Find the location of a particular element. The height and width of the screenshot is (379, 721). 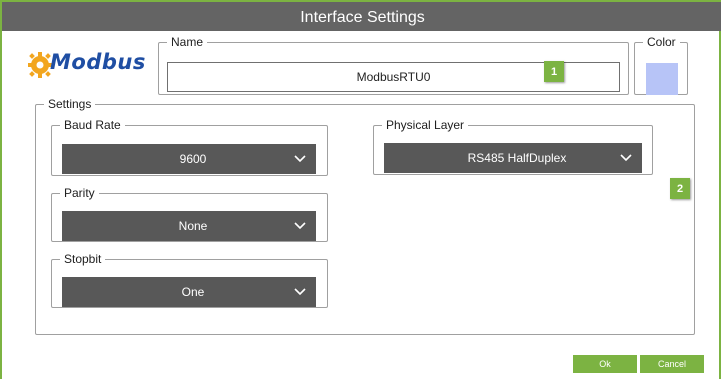

baud-rate-group: Baud Rate 9600 is located at coordinates (189, 147).